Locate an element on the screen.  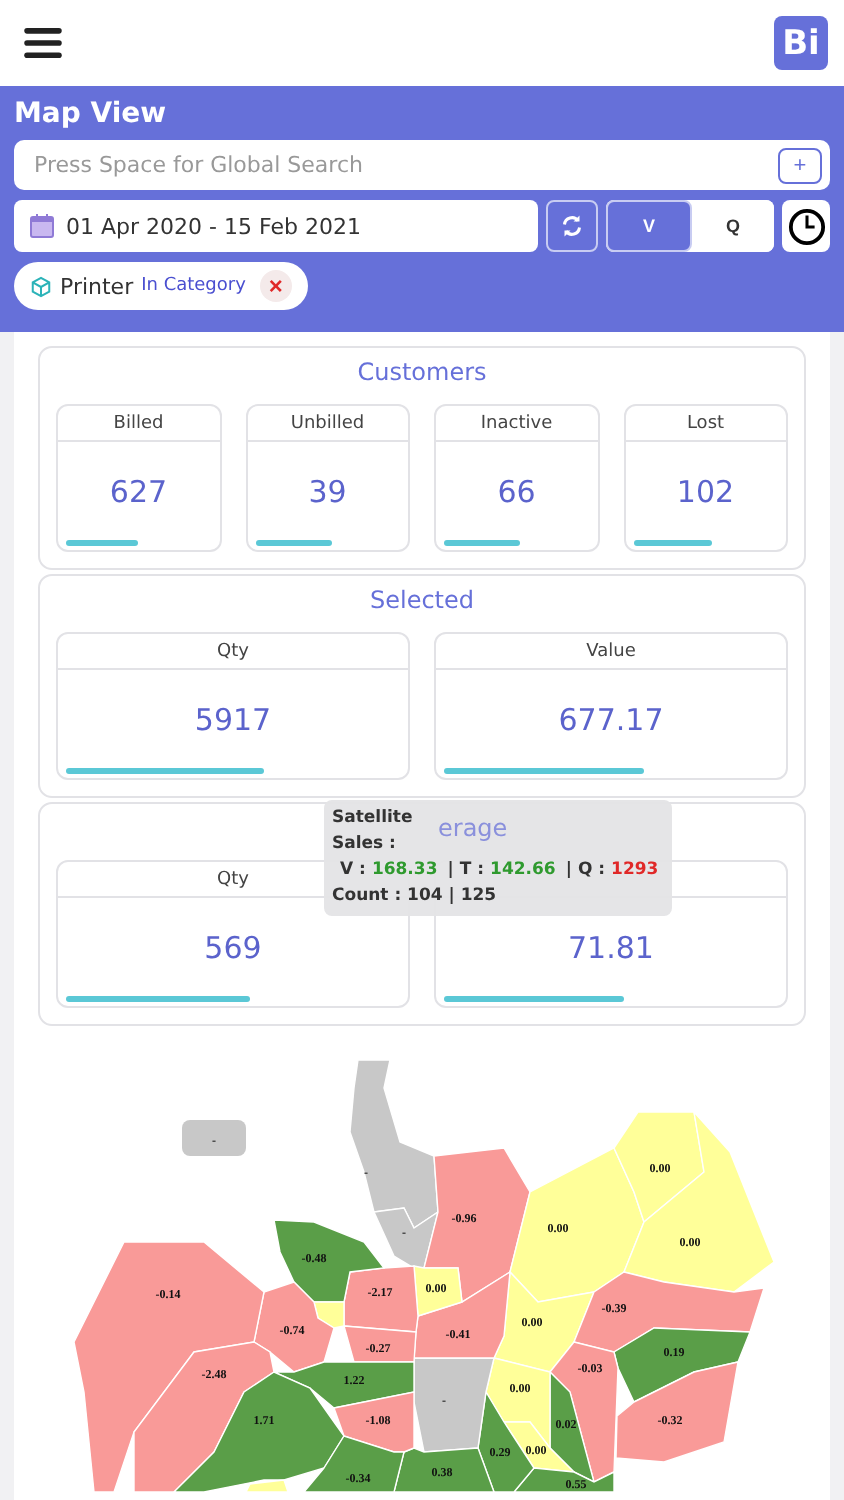
metric-value: 5917 is located at coordinates (233, 719).